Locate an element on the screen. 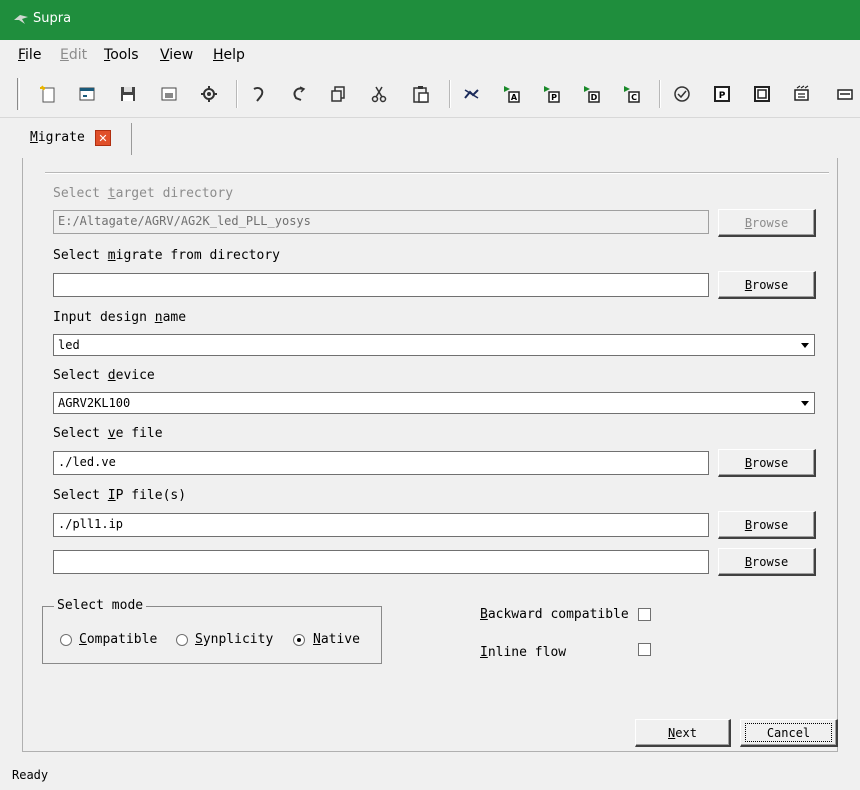 The height and width of the screenshot is (790, 860). p-panel-icon: P is located at coordinates (722, 94).